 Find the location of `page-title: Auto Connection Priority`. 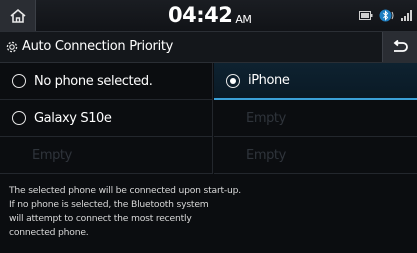

page-title: Auto Connection Priority is located at coordinates (98, 46).